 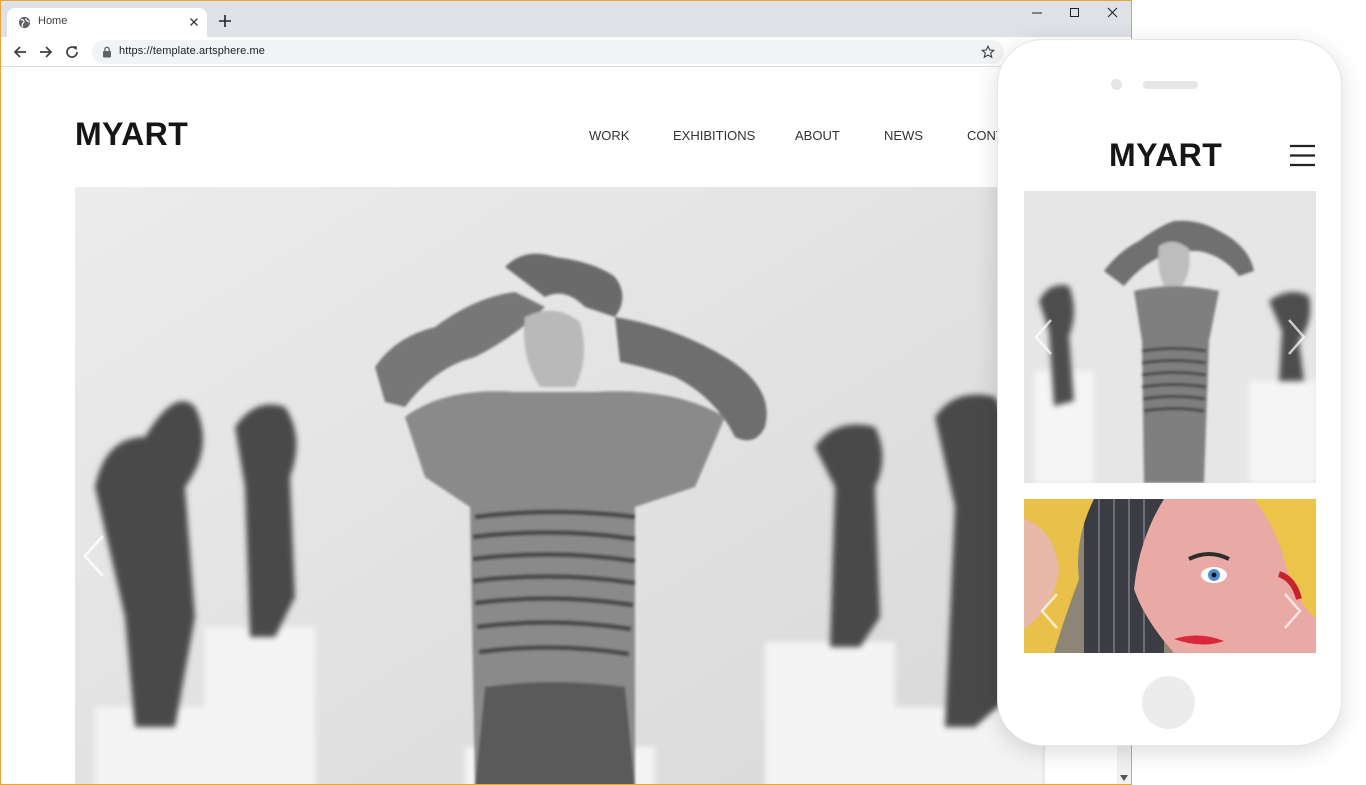 I want to click on maximize-icon, so click(x=1075, y=13).